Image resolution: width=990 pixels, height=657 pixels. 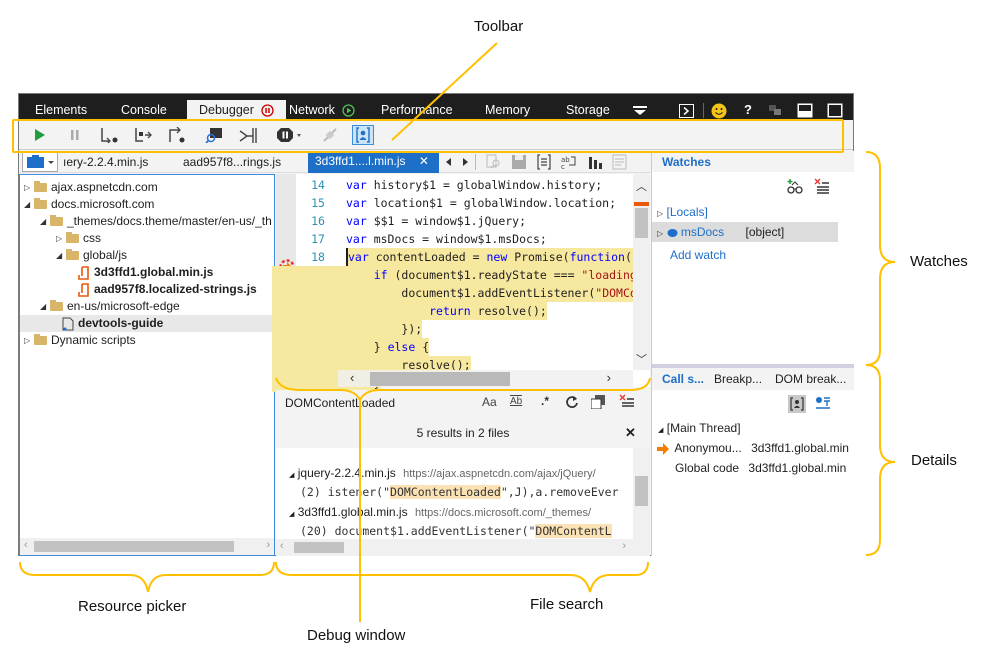 What do you see at coordinates (463, 390) in the screenshot?
I see `debug-window-brace` at bounding box center [463, 390].